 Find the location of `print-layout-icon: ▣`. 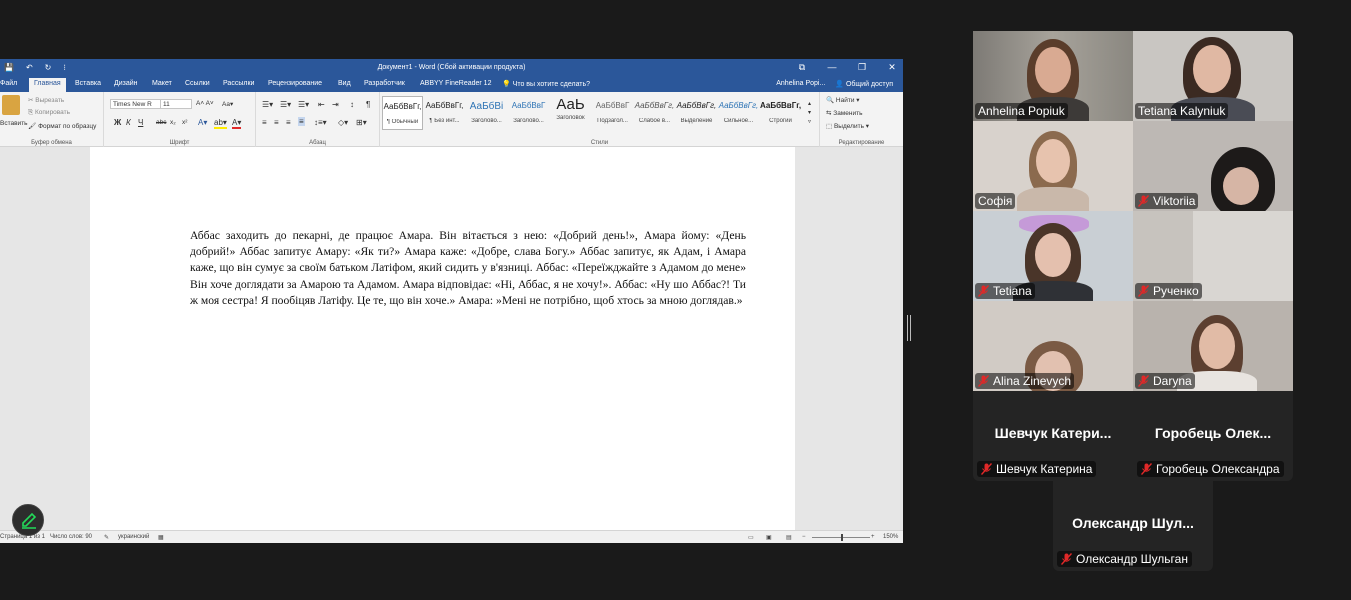

print-layout-icon: ▣ is located at coordinates (769, 537).